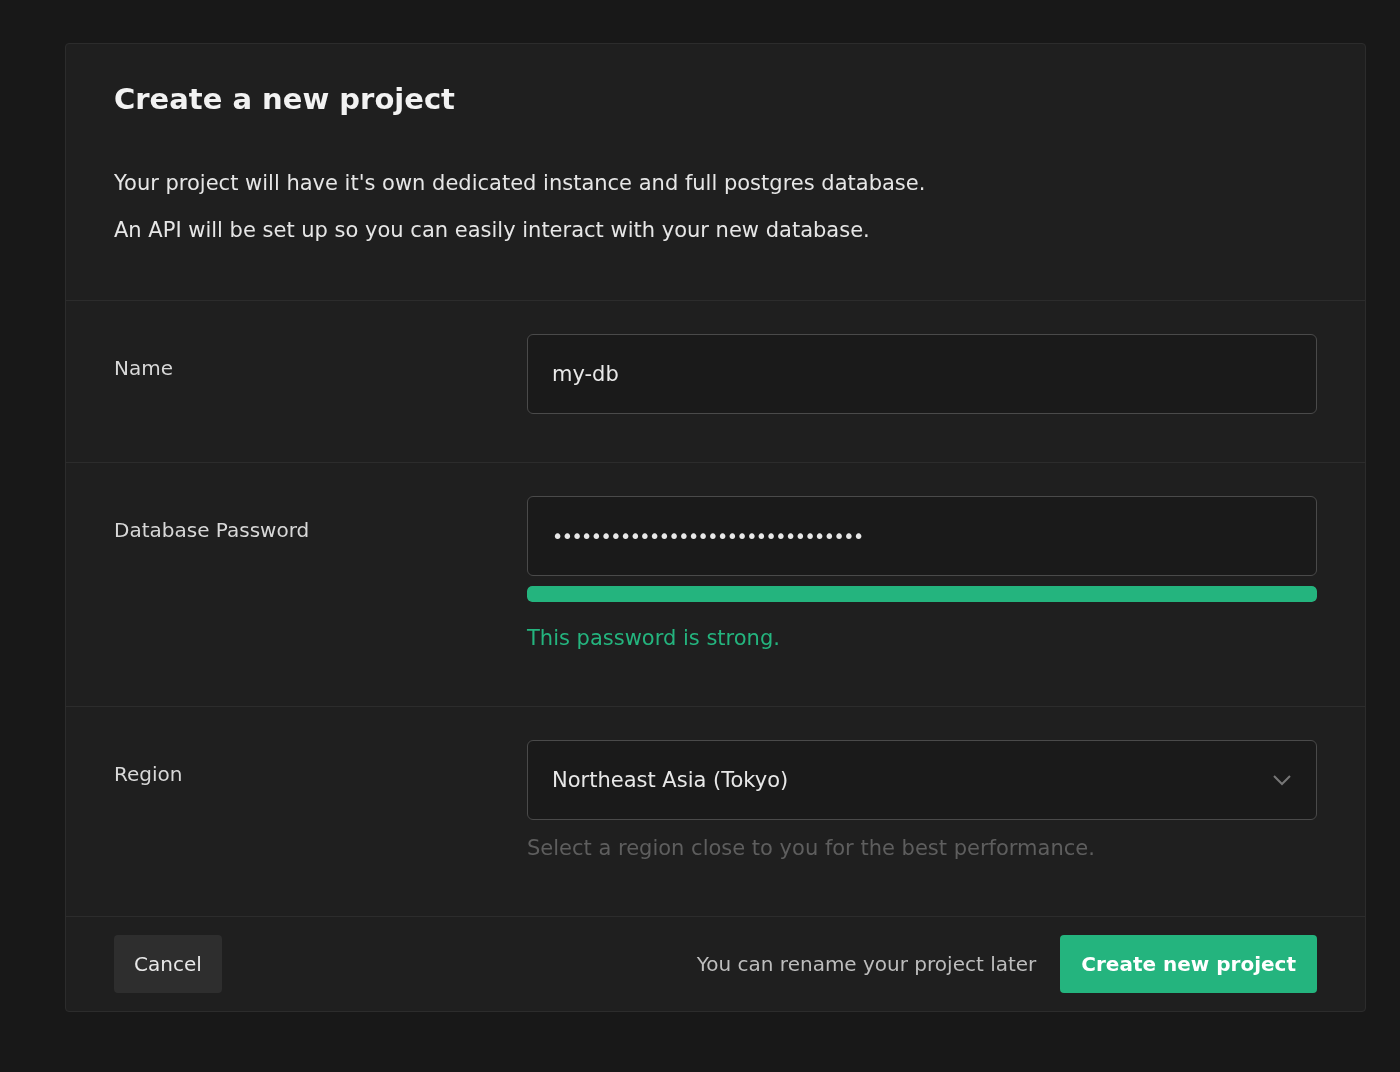 The width and height of the screenshot is (1400, 1072). Describe the element at coordinates (212, 530) in the screenshot. I see `field-label: Database Password` at that location.